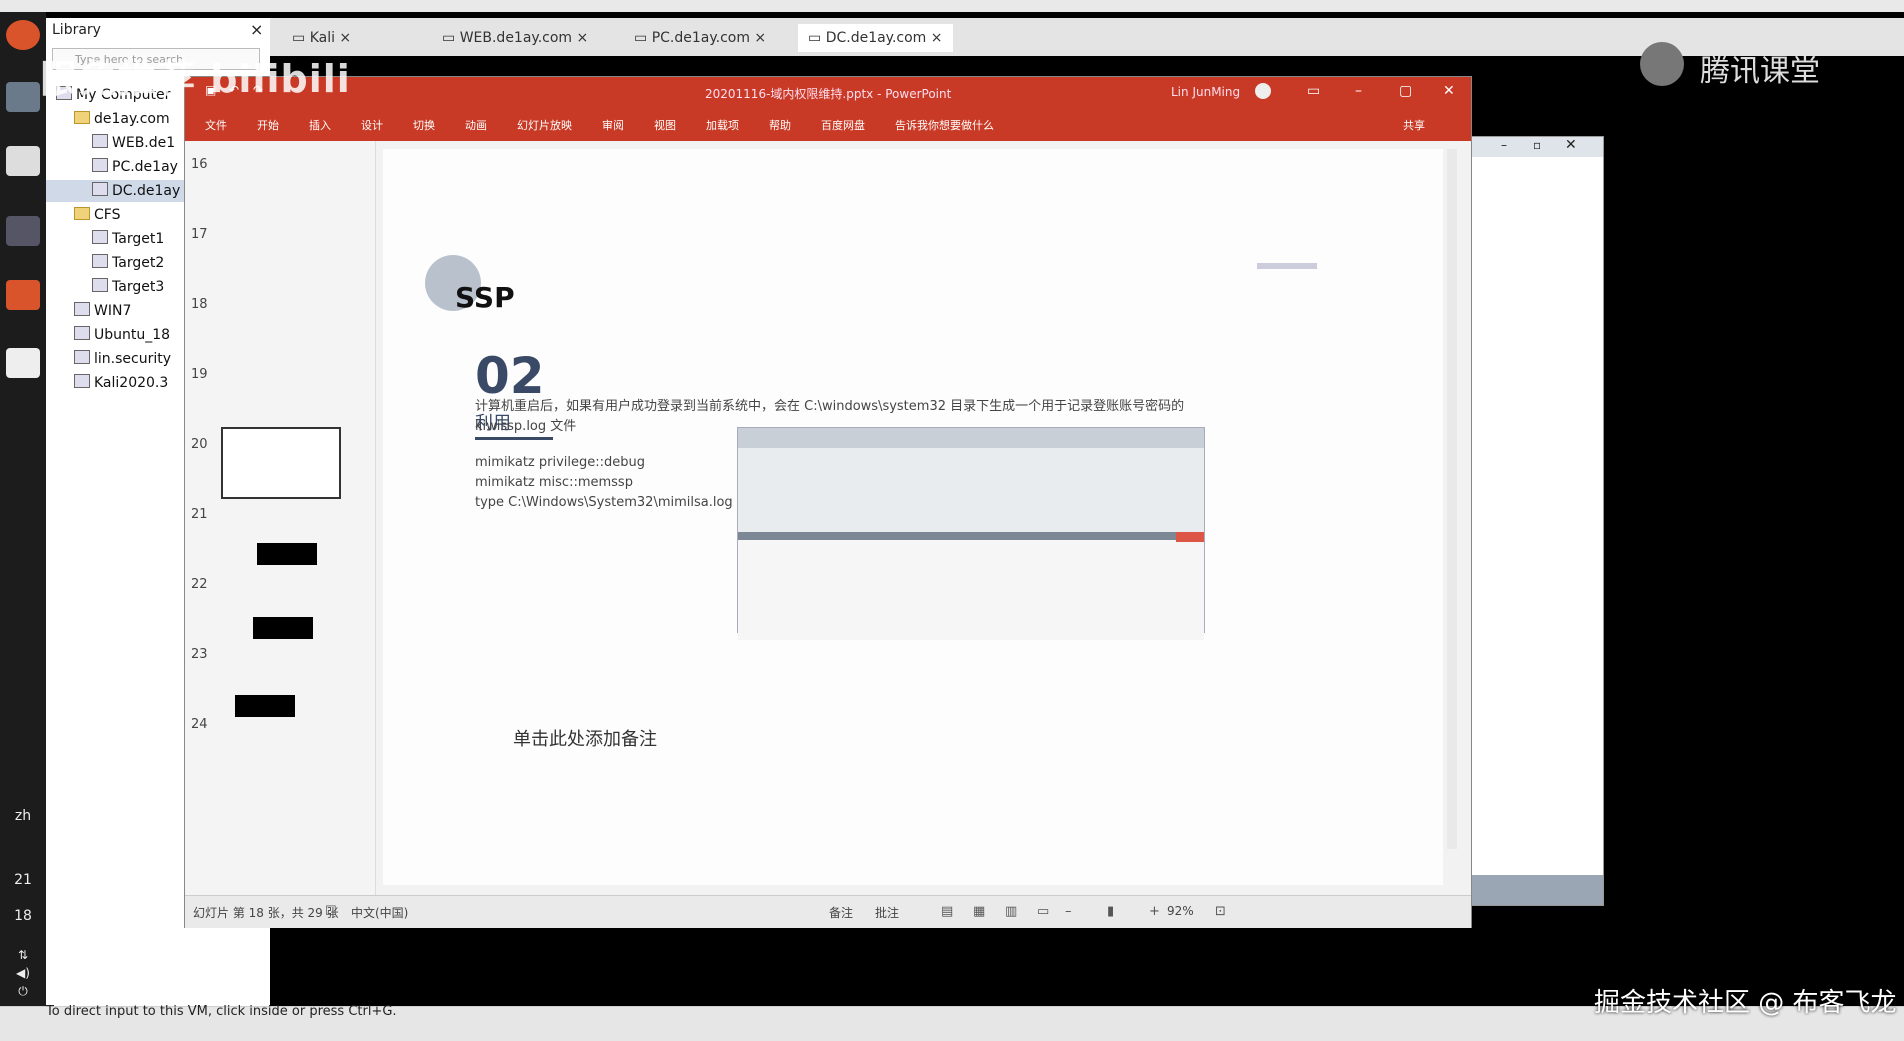  I want to click on thumbnail-number: 17, so click(199, 234).